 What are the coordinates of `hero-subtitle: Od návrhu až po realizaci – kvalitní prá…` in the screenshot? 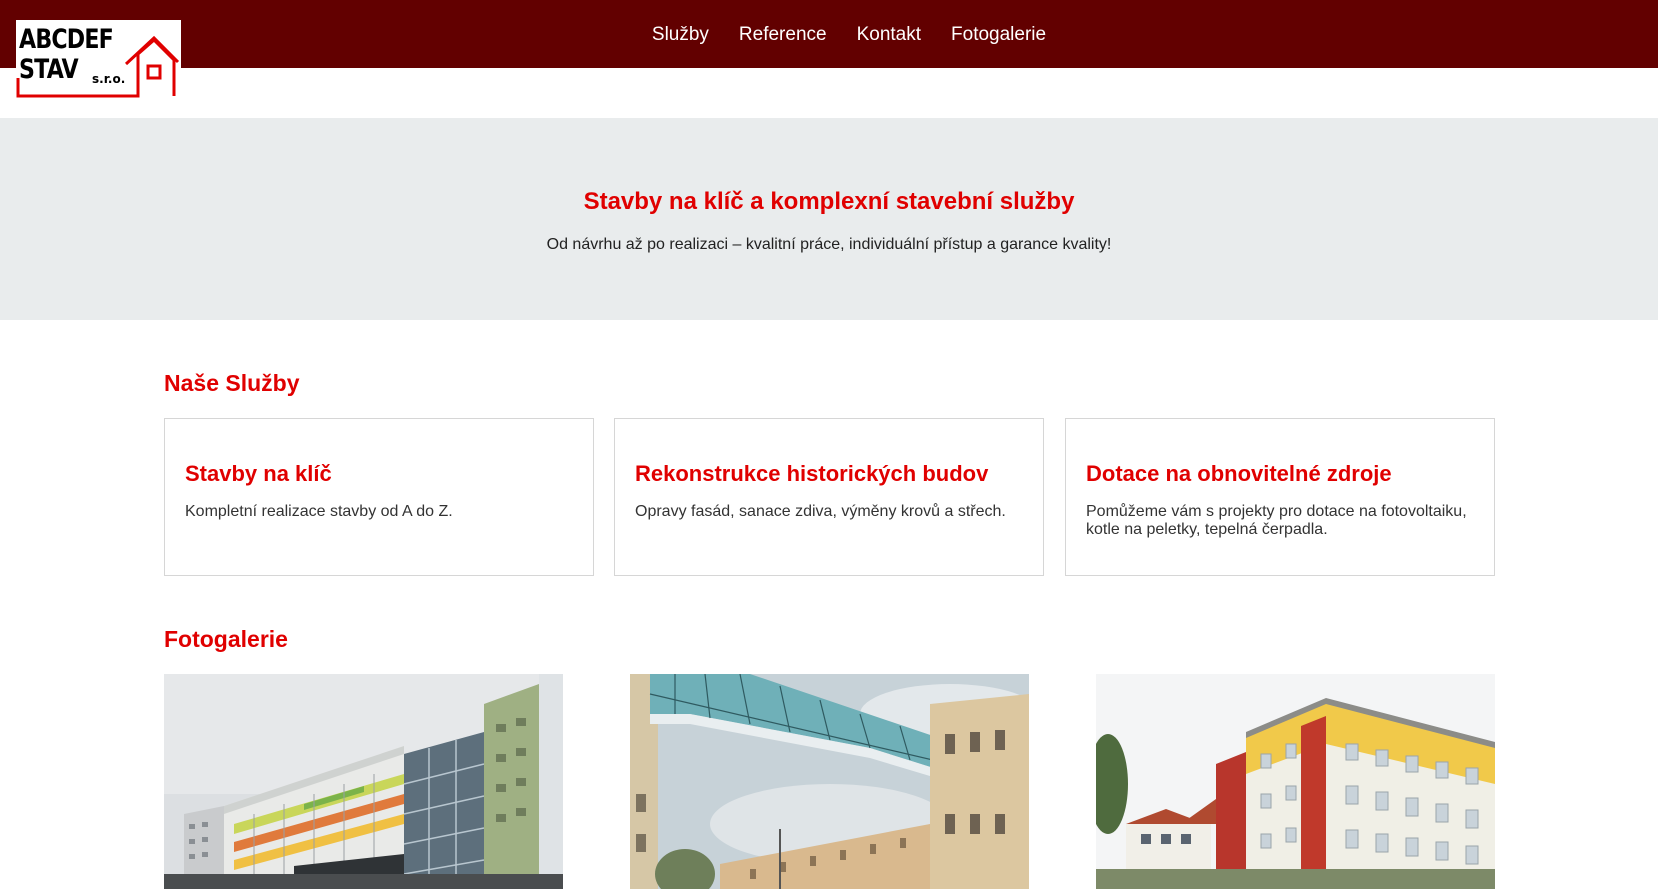 It's located at (829, 244).